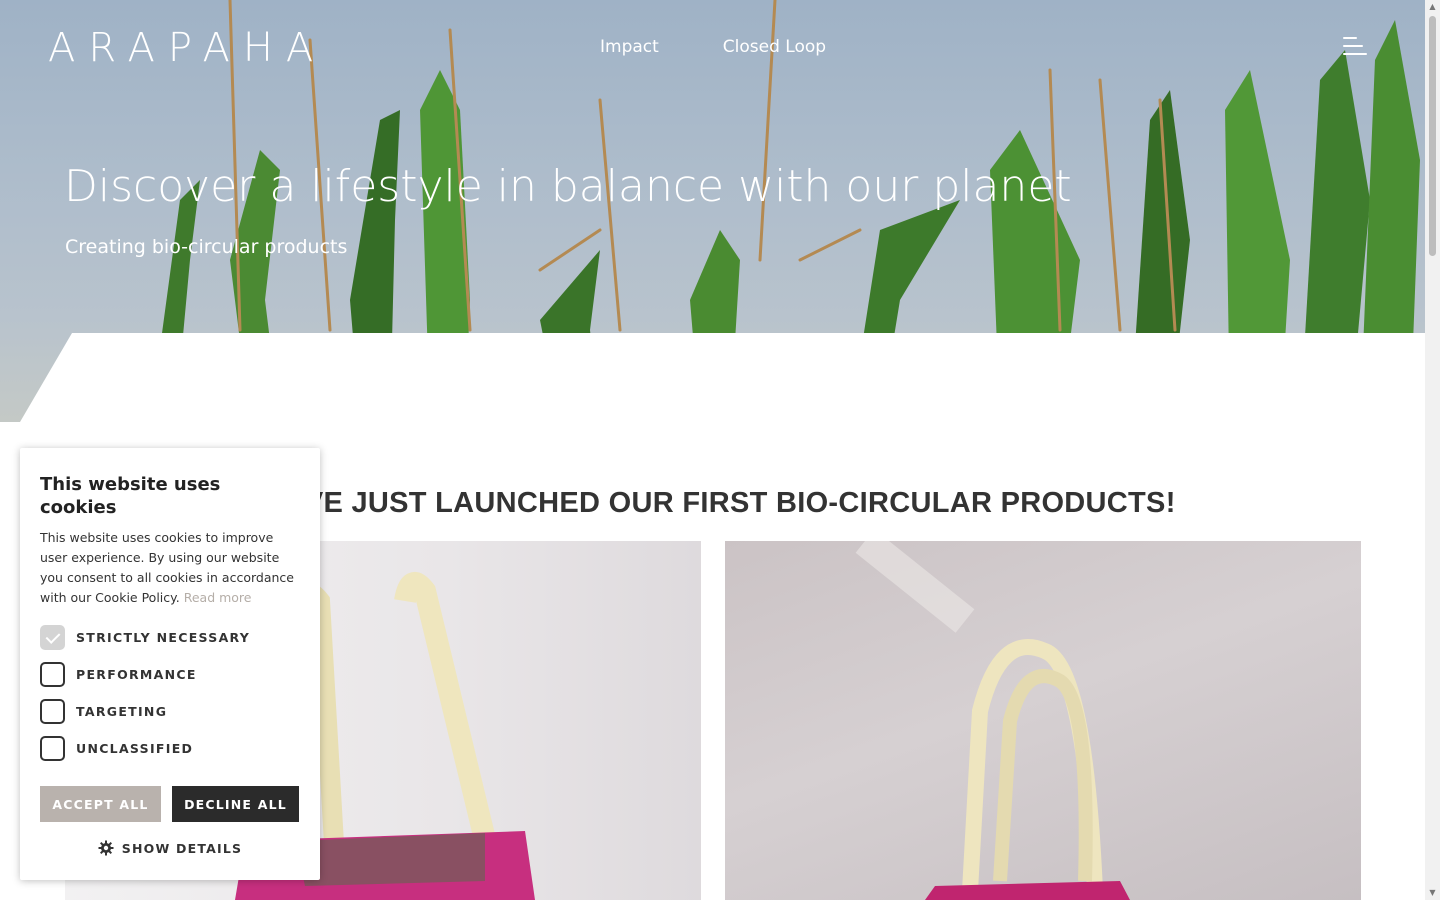  I want to click on checkbox-targeting, so click(52, 711).